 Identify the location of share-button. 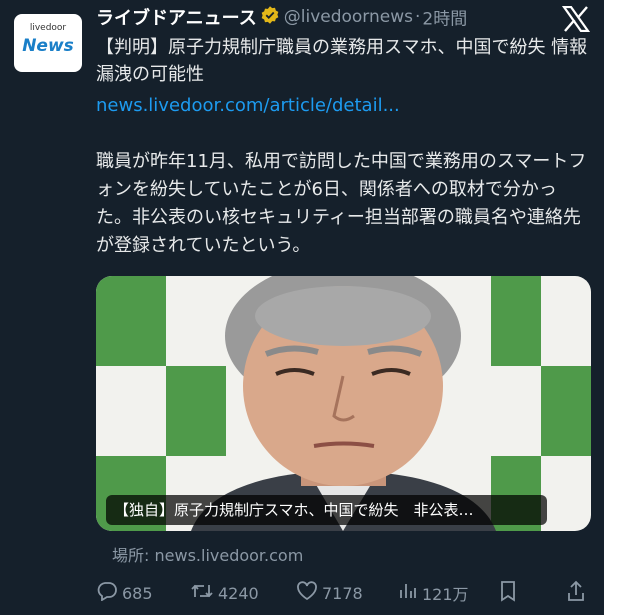
(578, 593).